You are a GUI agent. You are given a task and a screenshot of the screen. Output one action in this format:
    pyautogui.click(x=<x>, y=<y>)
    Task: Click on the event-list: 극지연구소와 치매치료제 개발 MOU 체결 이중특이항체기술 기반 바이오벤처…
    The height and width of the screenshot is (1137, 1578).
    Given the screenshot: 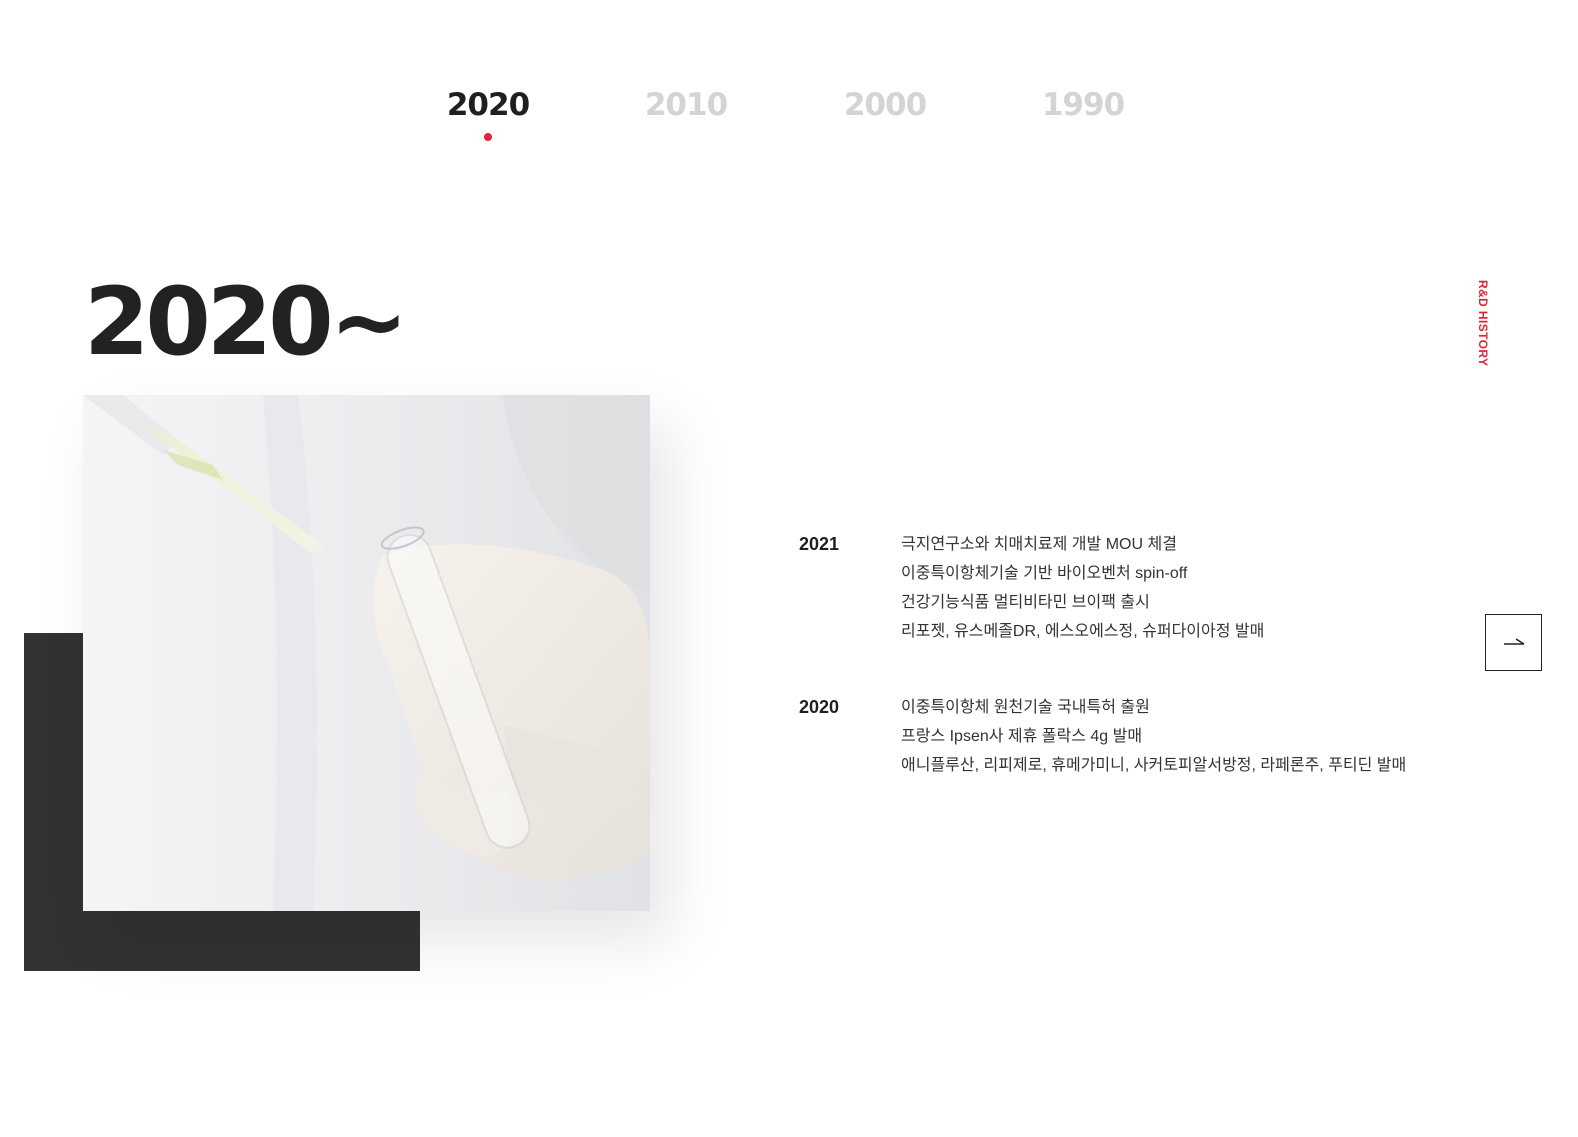 What is the action you would take?
    pyautogui.click(x=1082, y=588)
    